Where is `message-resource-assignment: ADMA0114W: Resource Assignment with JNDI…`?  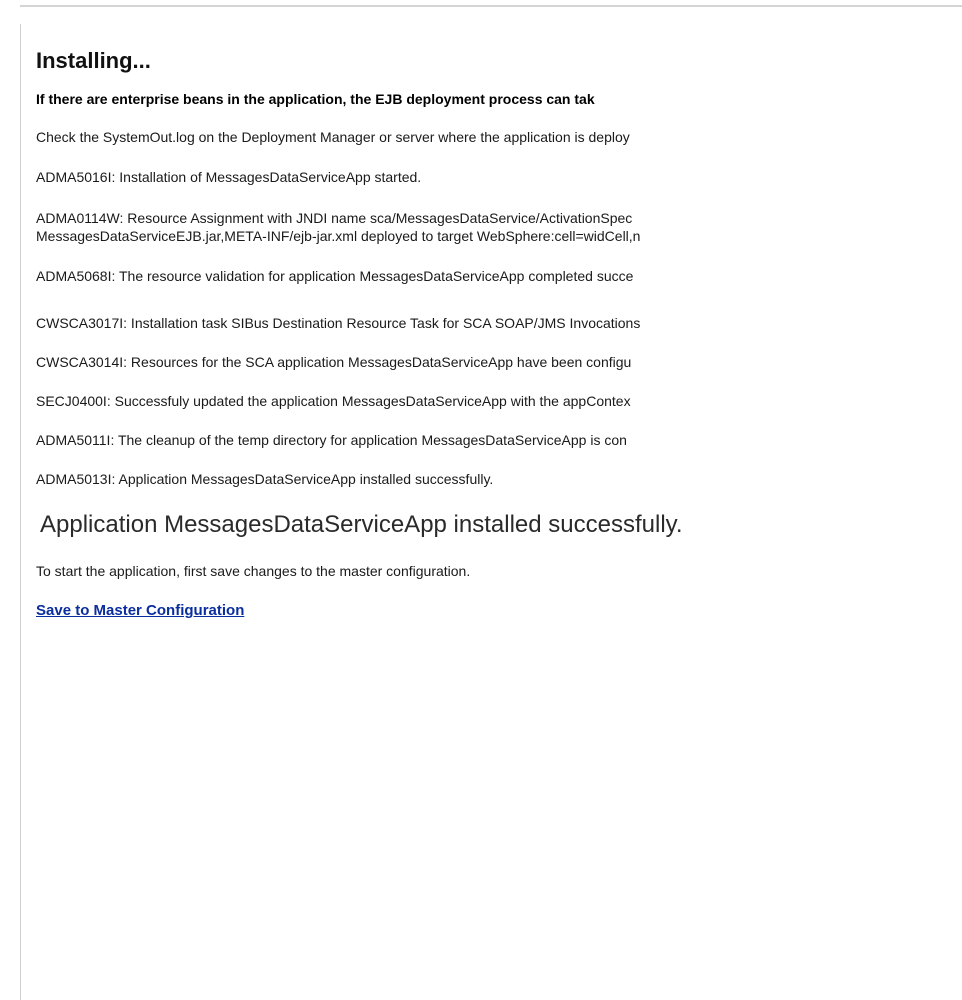
message-resource-assignment: ADMA0114W: Resource Assignment with JNDI… is located at coordinates (499, 227).